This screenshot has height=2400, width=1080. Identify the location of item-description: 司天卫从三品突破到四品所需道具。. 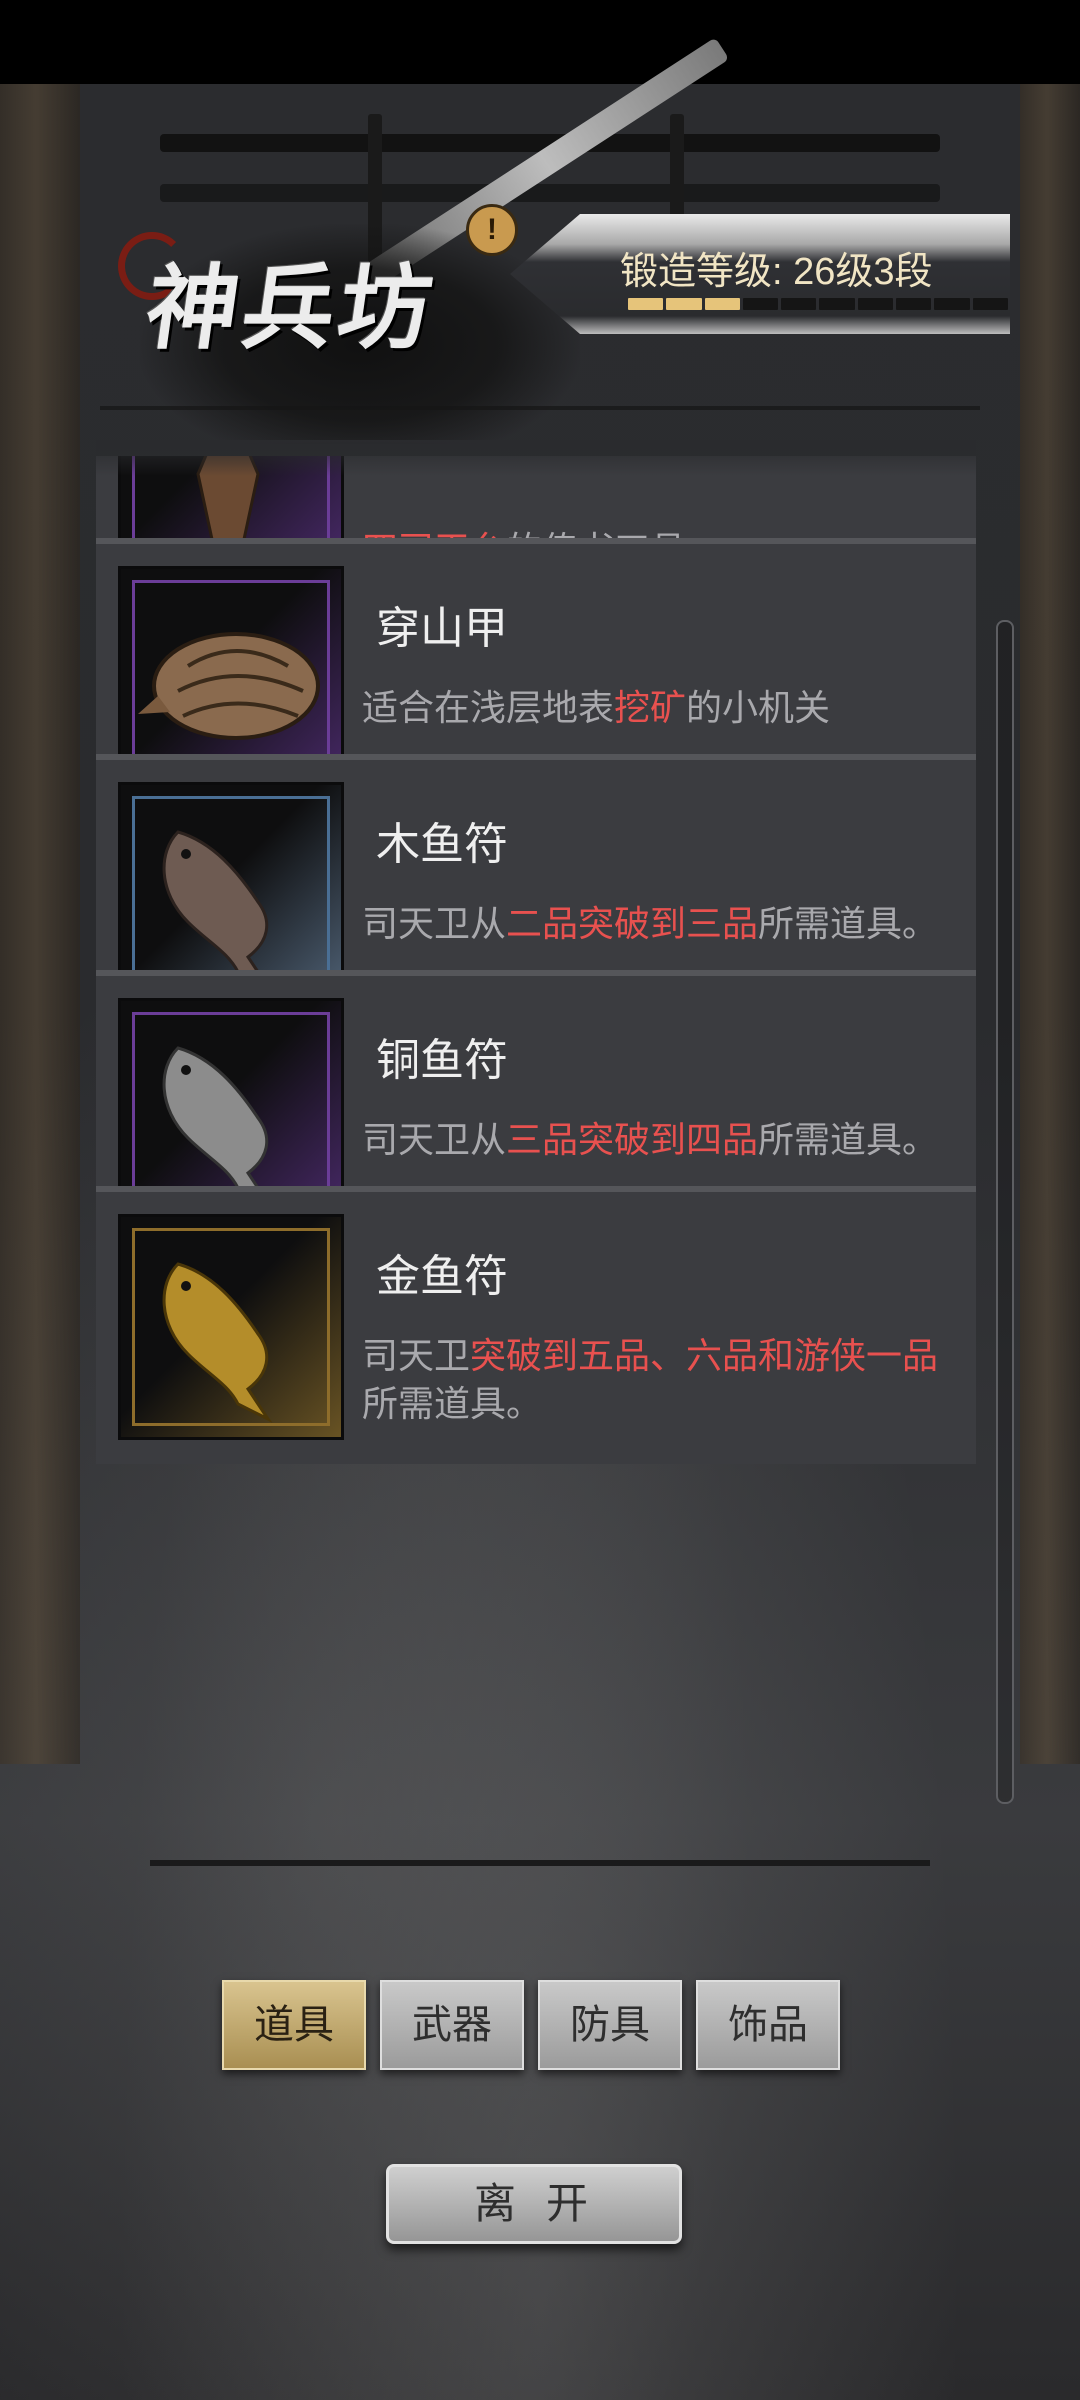
(662, 1140).